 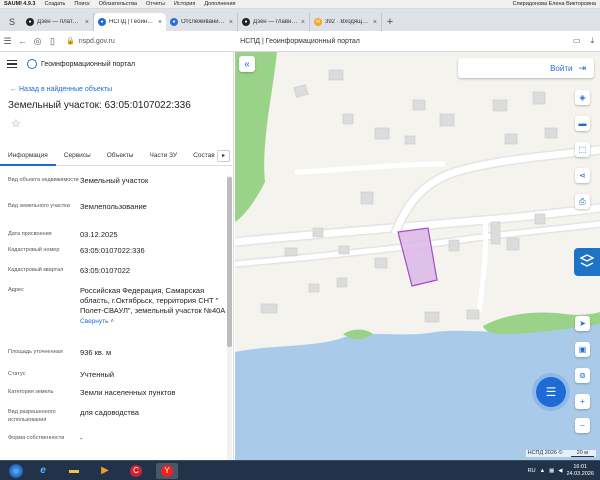 What do you see at coordinates (174, 22) in the screenshot?
I see `tracking-icon: ●` at bounding box center [174, 22].